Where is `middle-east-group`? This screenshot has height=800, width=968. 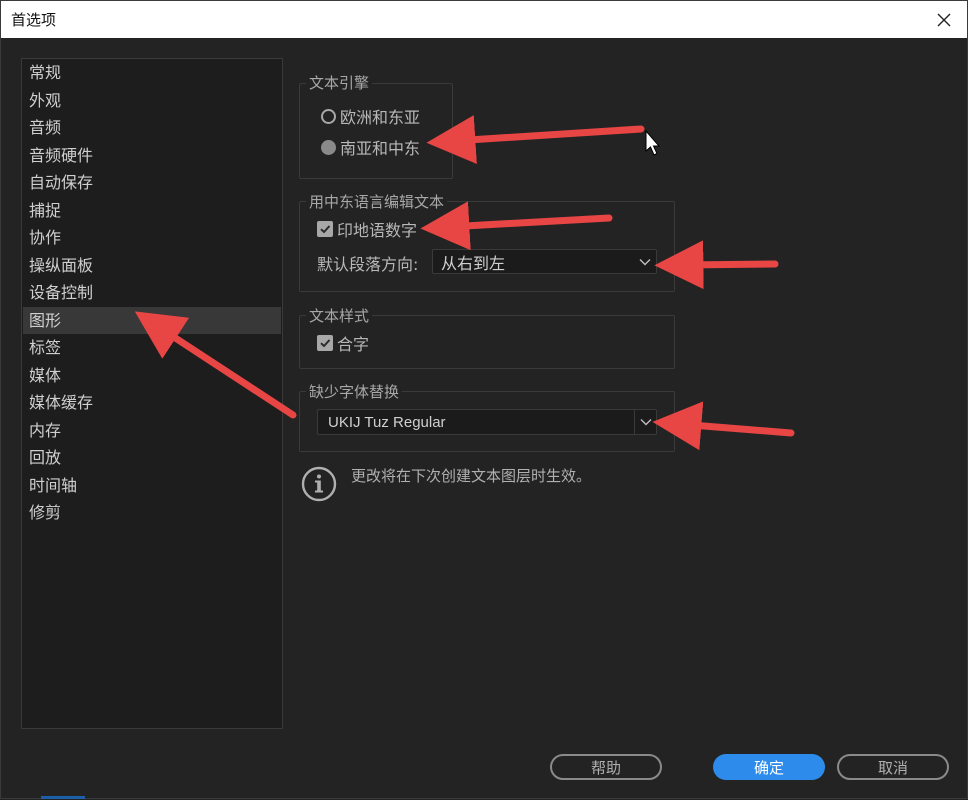 middle-east-group is located at coordinates (487, 246).